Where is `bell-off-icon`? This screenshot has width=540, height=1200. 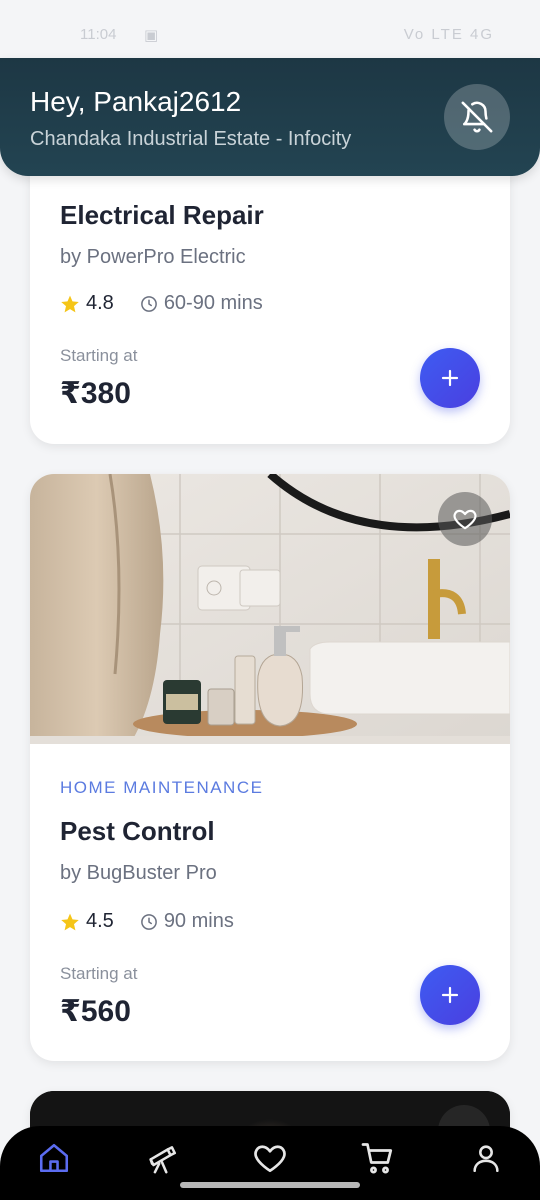
bell-off-icon is located at coordinates (477, 117).